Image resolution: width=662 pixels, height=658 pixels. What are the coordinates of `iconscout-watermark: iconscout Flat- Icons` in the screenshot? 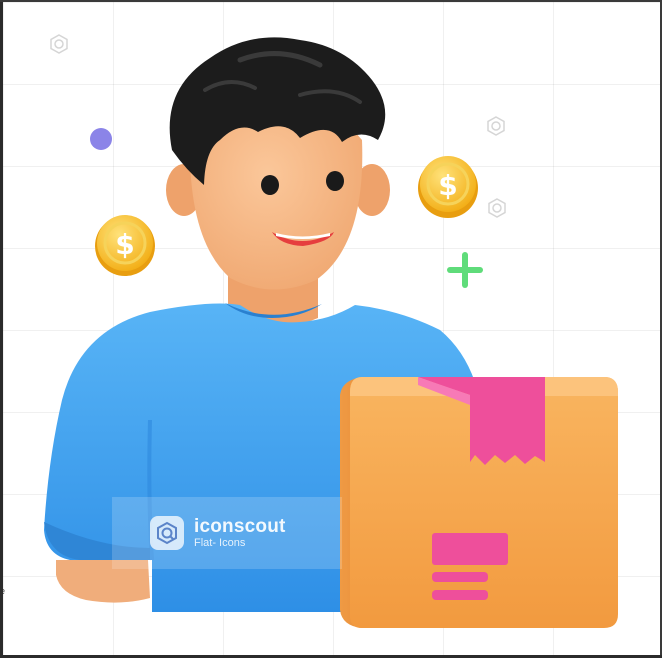 It's located at (227, 533).